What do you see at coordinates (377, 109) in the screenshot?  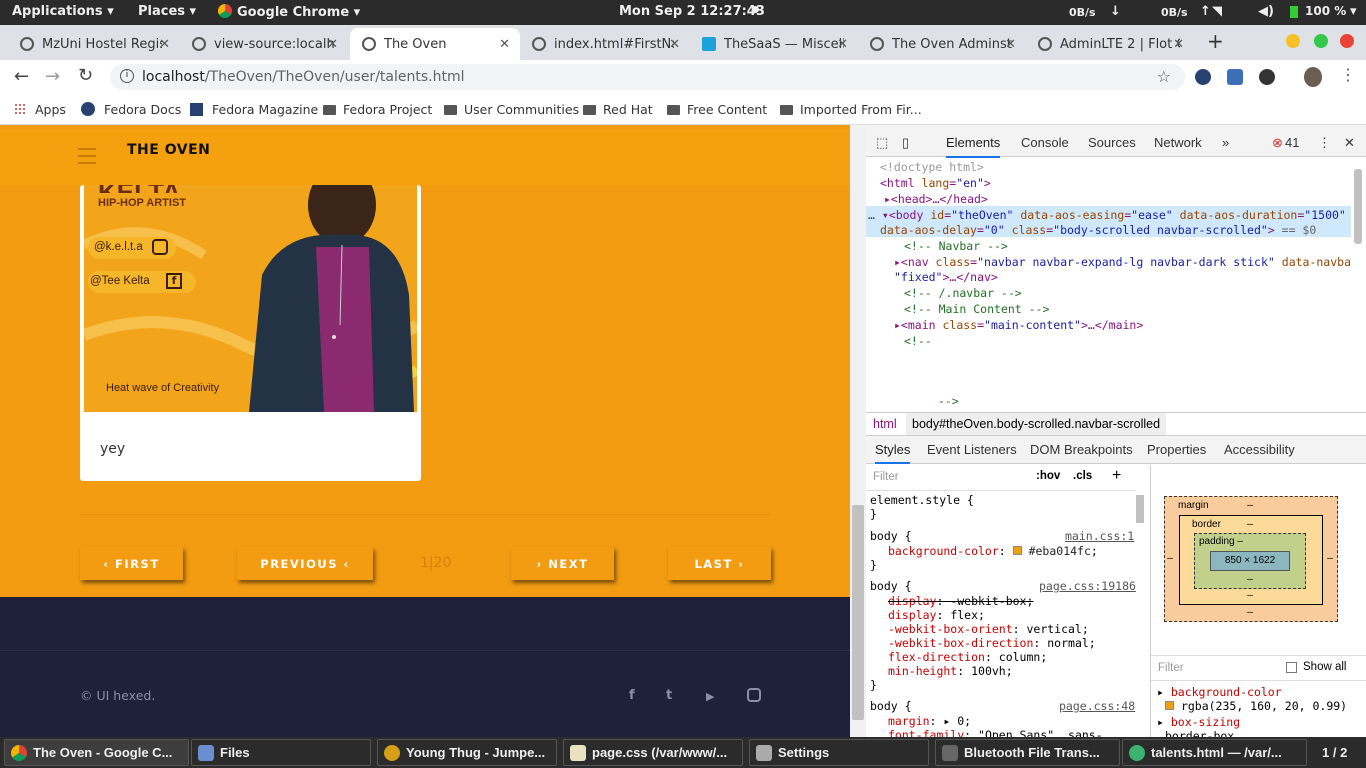 I see `bookmark-folder-fedora-project: Fedora Project` at bounding box center [377, 109].